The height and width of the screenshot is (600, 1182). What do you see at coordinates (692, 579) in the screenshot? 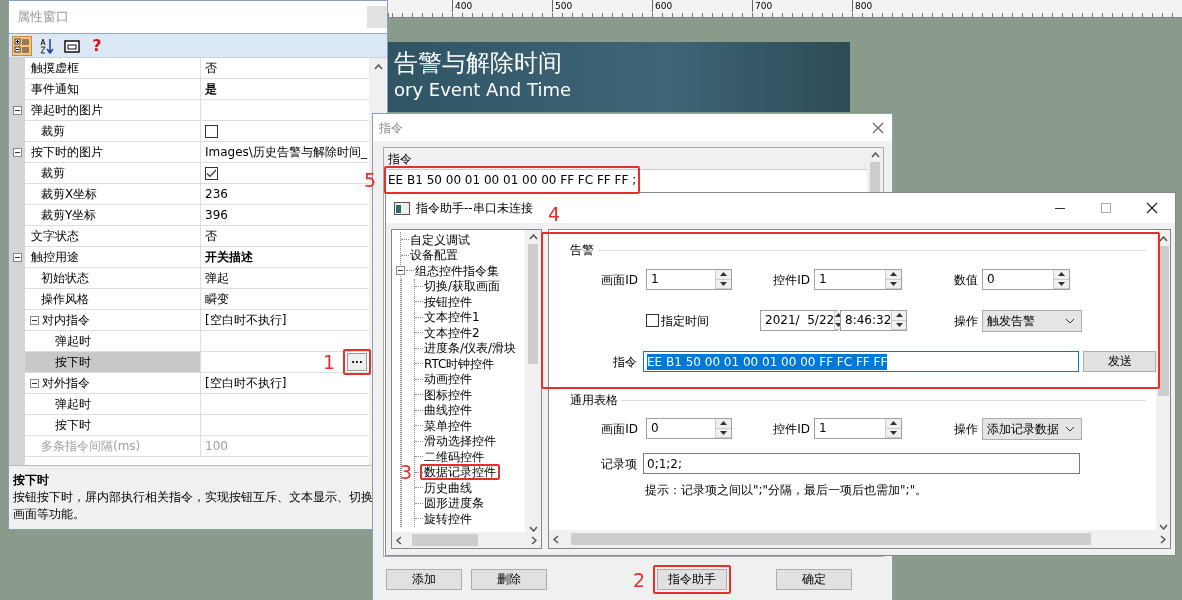
I see `dialog-button: 指令助手` at bounding box center [692, 579].